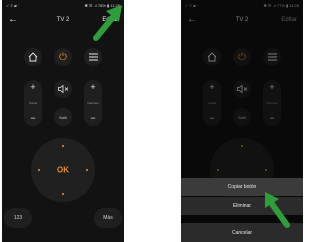 This screenshot has height=242, width=320. I want to click on directional-pad: OK, so click(63, 170).